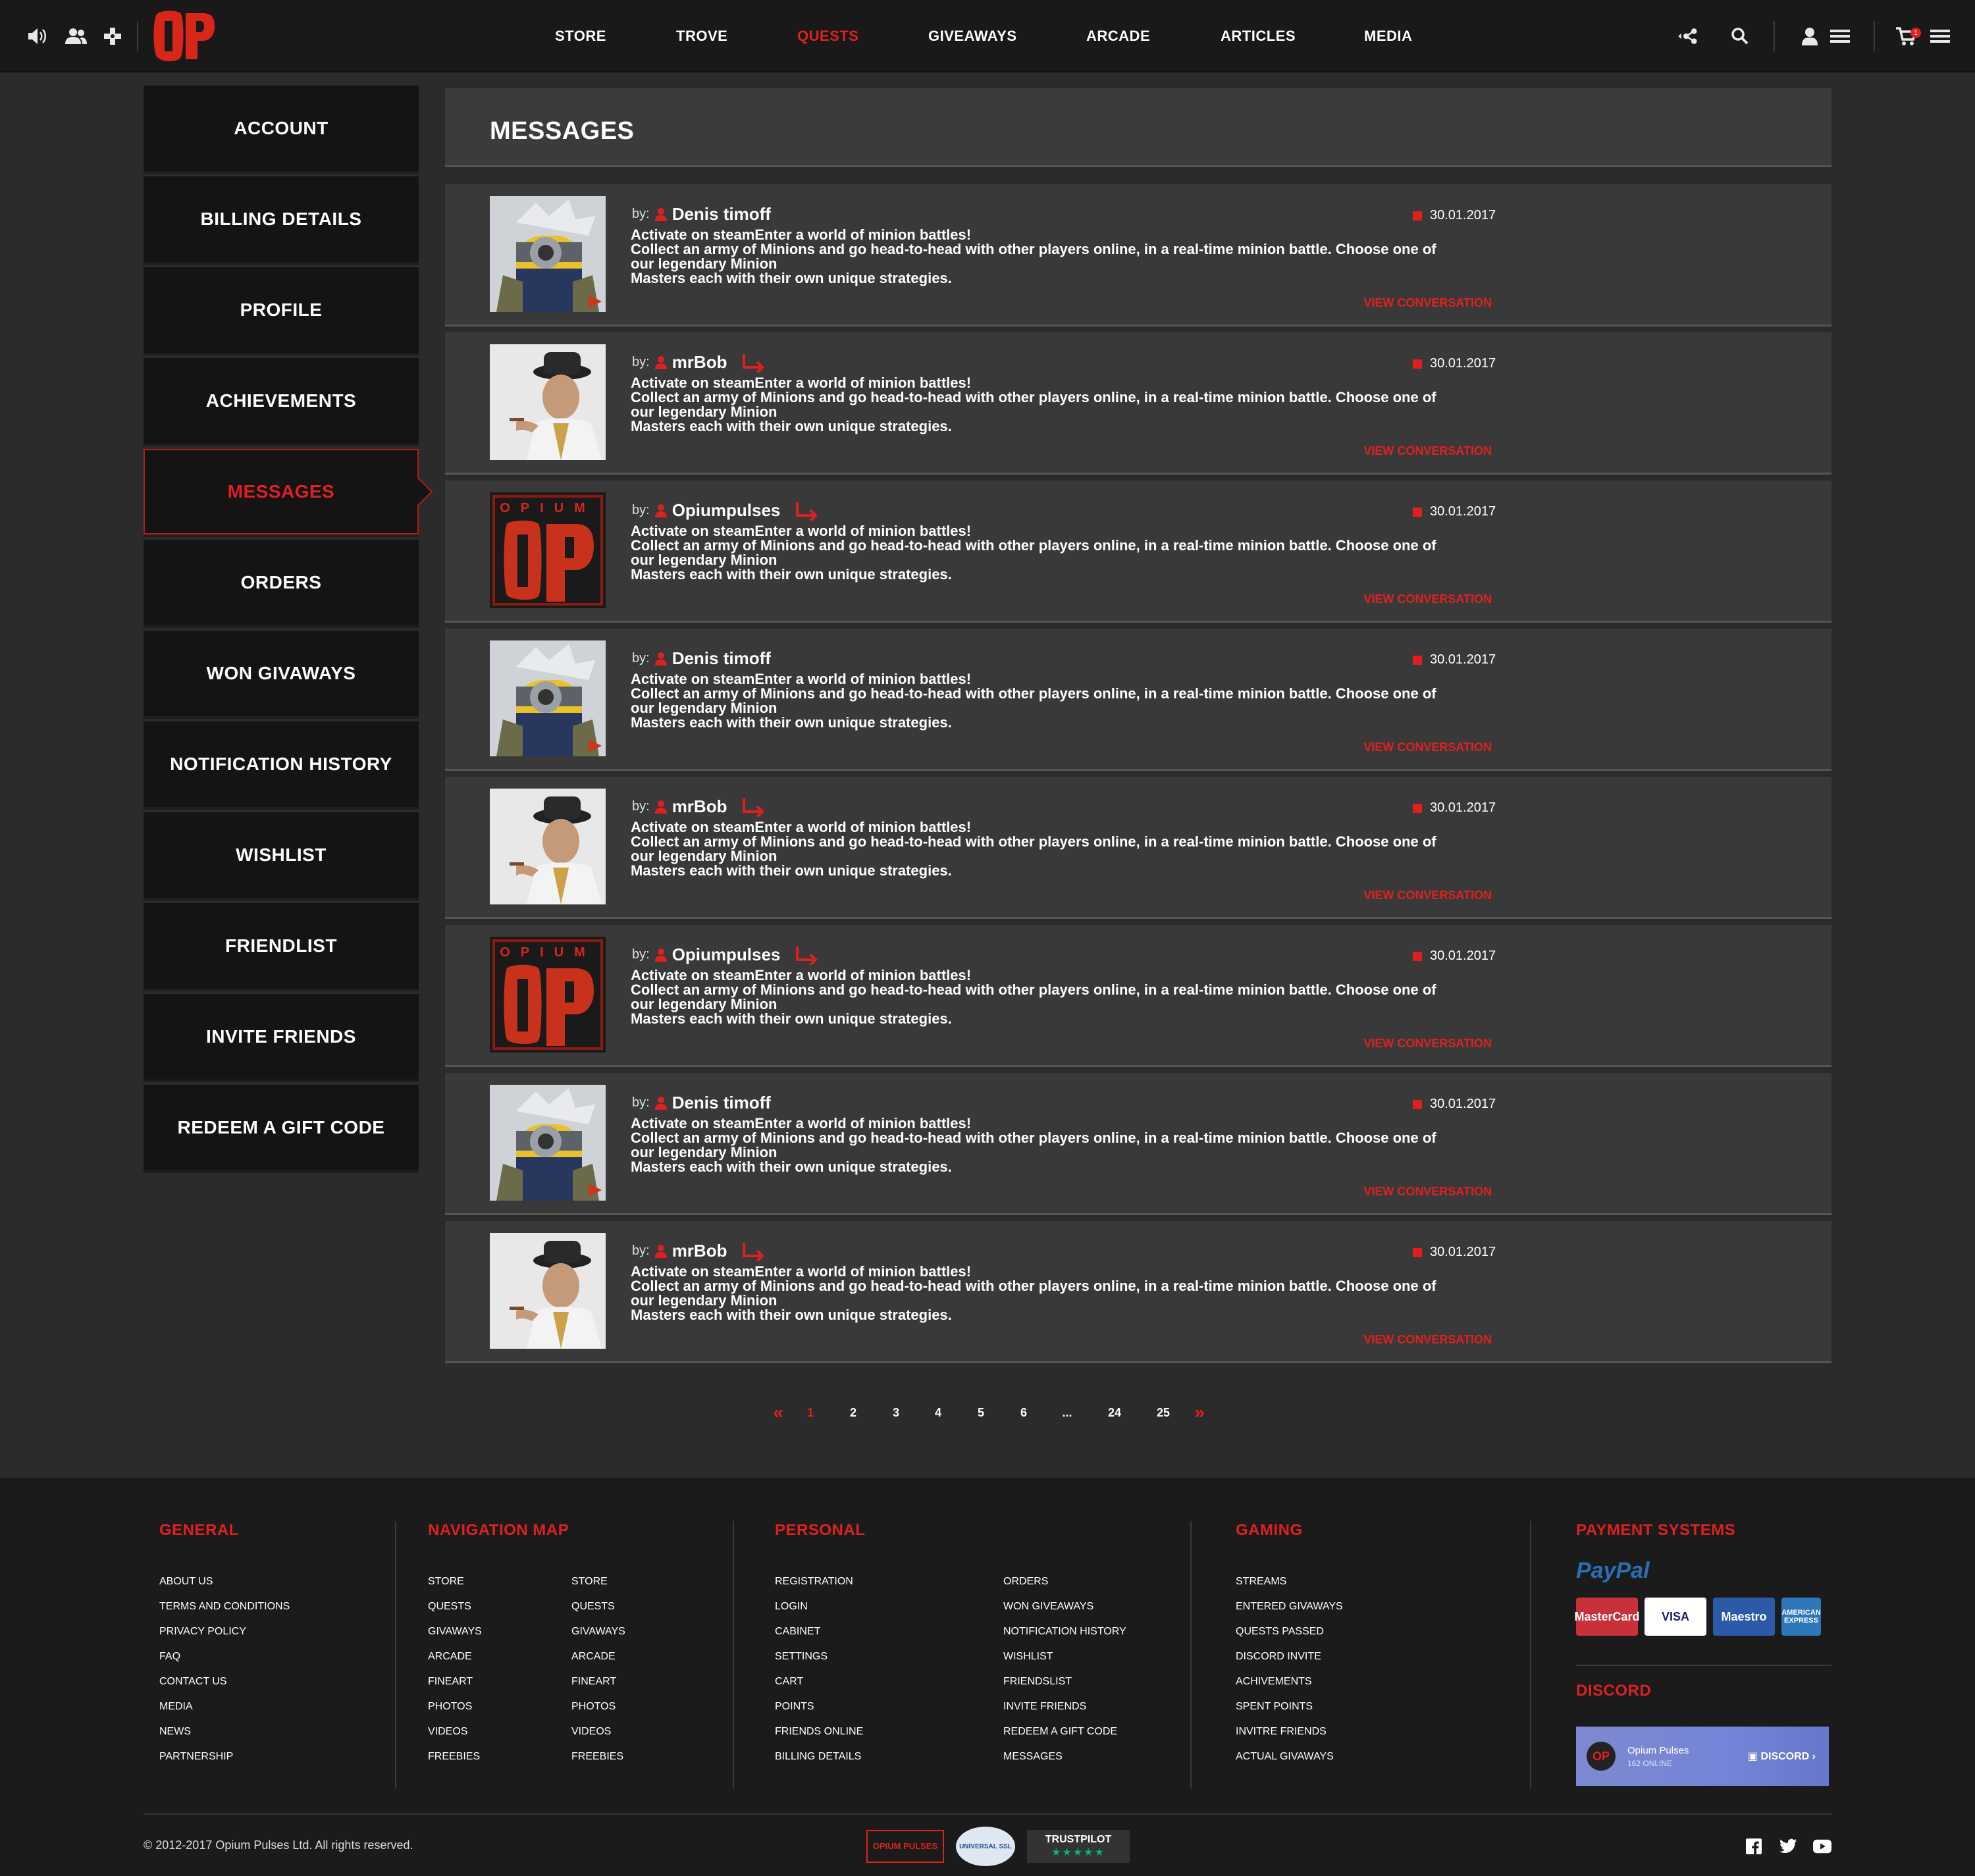  What do you see at coordinates (1024, 1413) in the screenshot?
I see `pagination-page: 6` at bounding box center [1024, 1413].